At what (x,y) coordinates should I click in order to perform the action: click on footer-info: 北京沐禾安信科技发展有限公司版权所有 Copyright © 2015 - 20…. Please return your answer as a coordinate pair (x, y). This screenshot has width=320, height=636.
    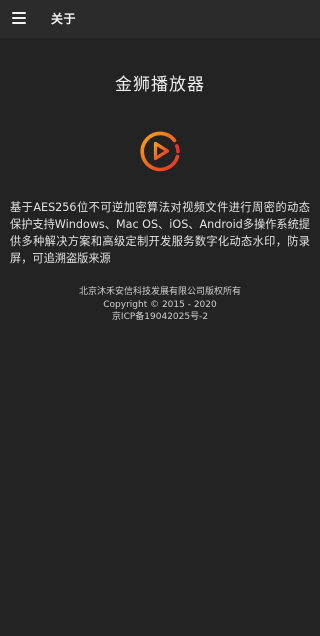
    Looking at the image, I should click on (160, 305).